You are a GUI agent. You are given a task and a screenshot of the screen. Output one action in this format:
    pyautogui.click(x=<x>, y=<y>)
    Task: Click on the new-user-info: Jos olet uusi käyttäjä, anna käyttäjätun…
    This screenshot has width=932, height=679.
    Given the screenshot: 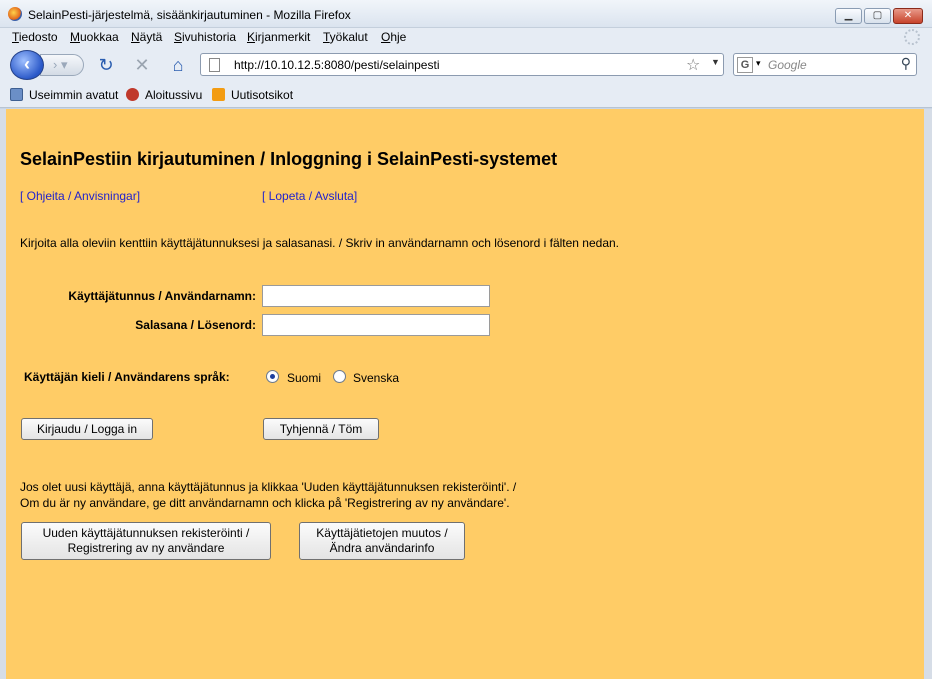 What is the action you would take?
    pyautogui.click(x=268, y=495)
    